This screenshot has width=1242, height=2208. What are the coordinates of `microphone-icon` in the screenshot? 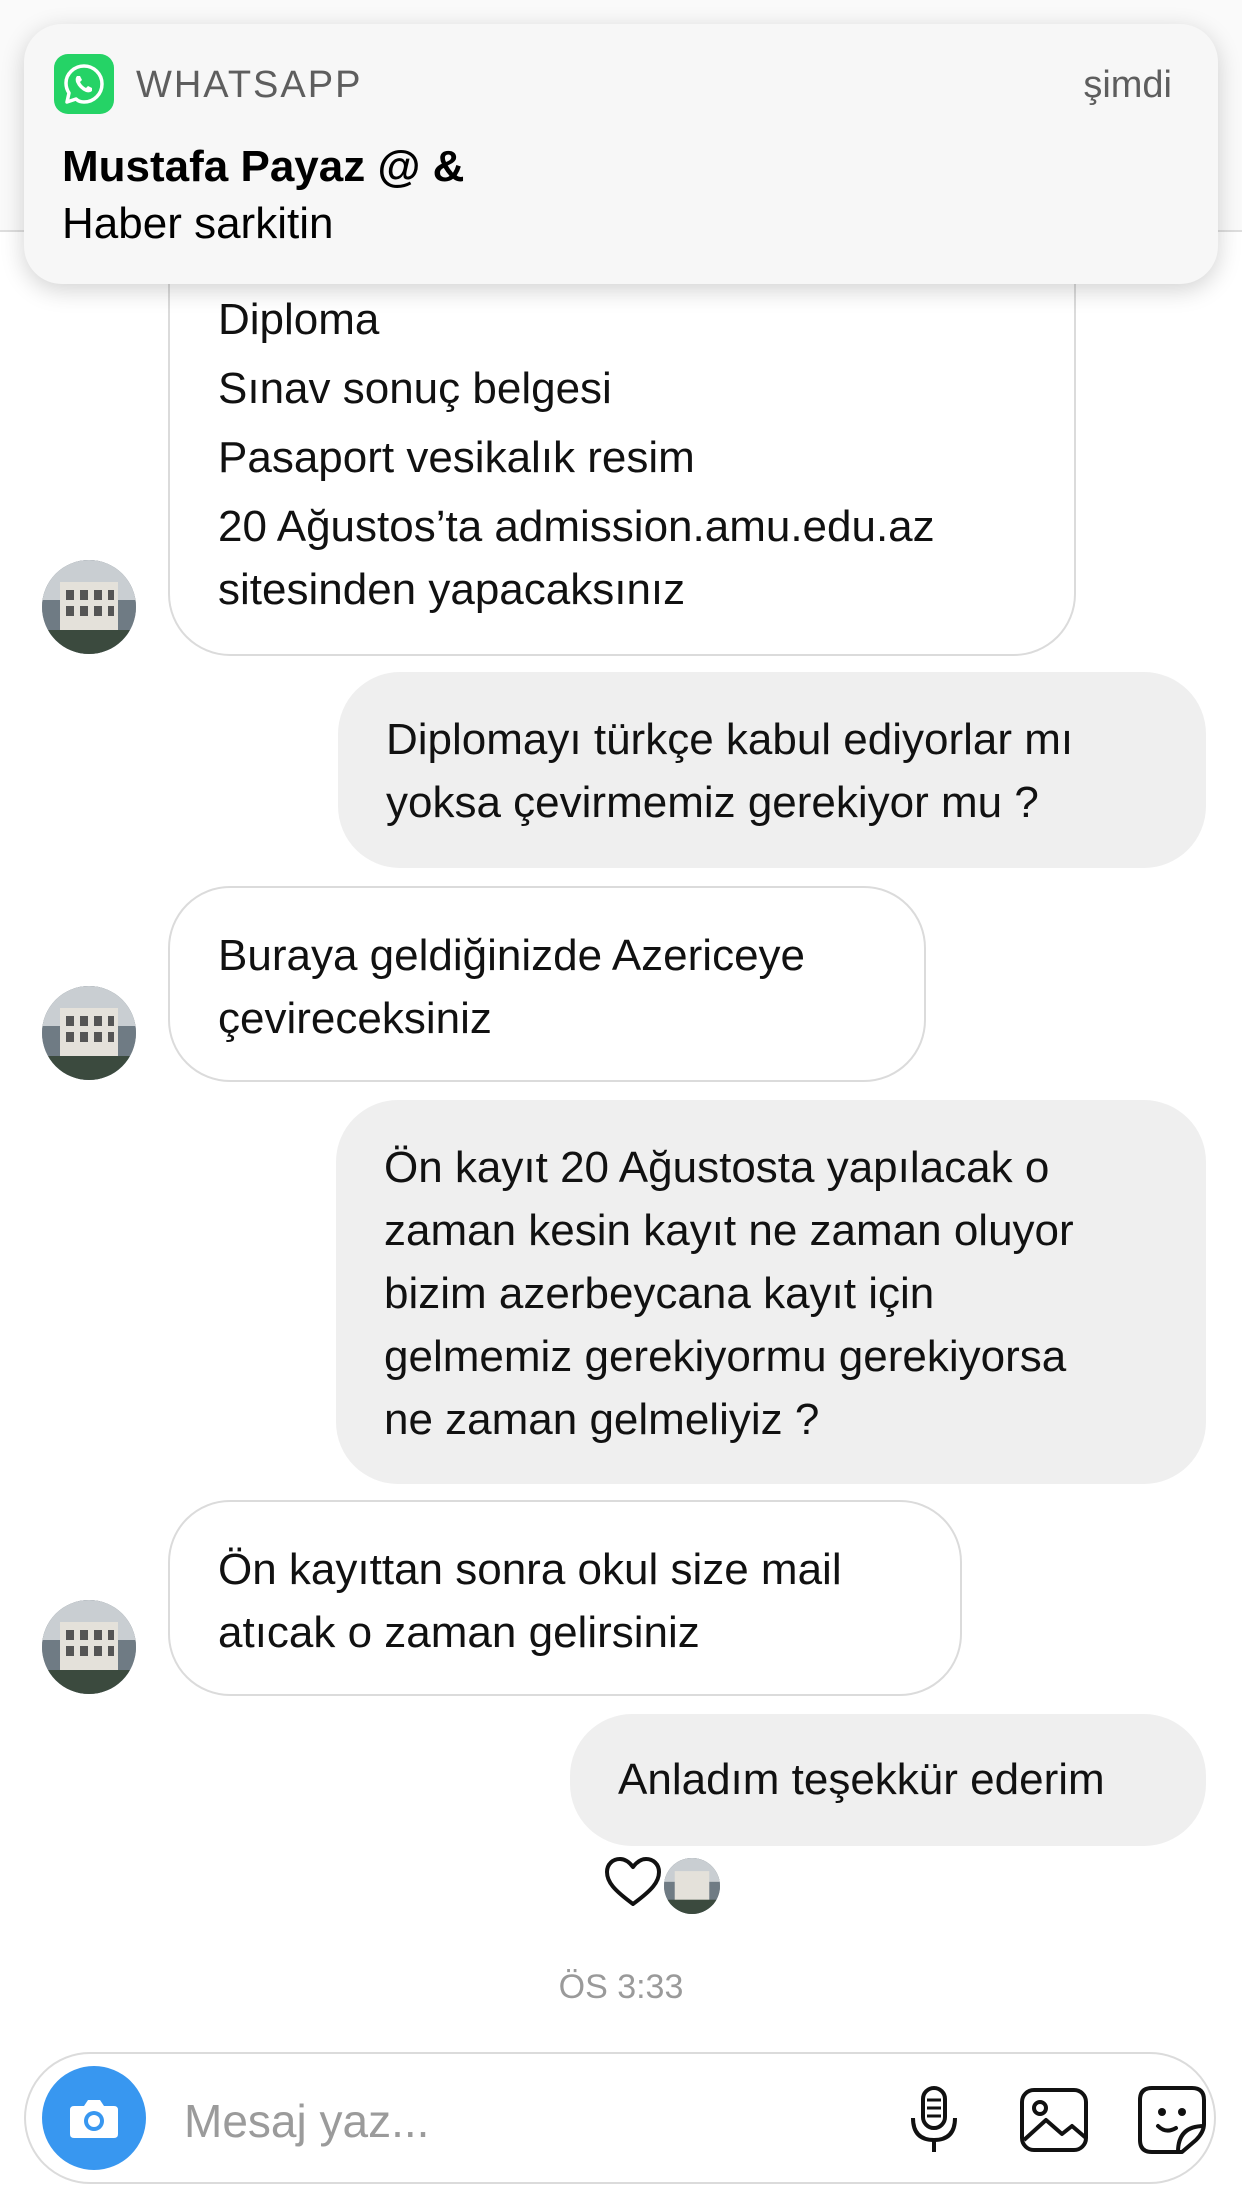 It's located at (934, 2120).